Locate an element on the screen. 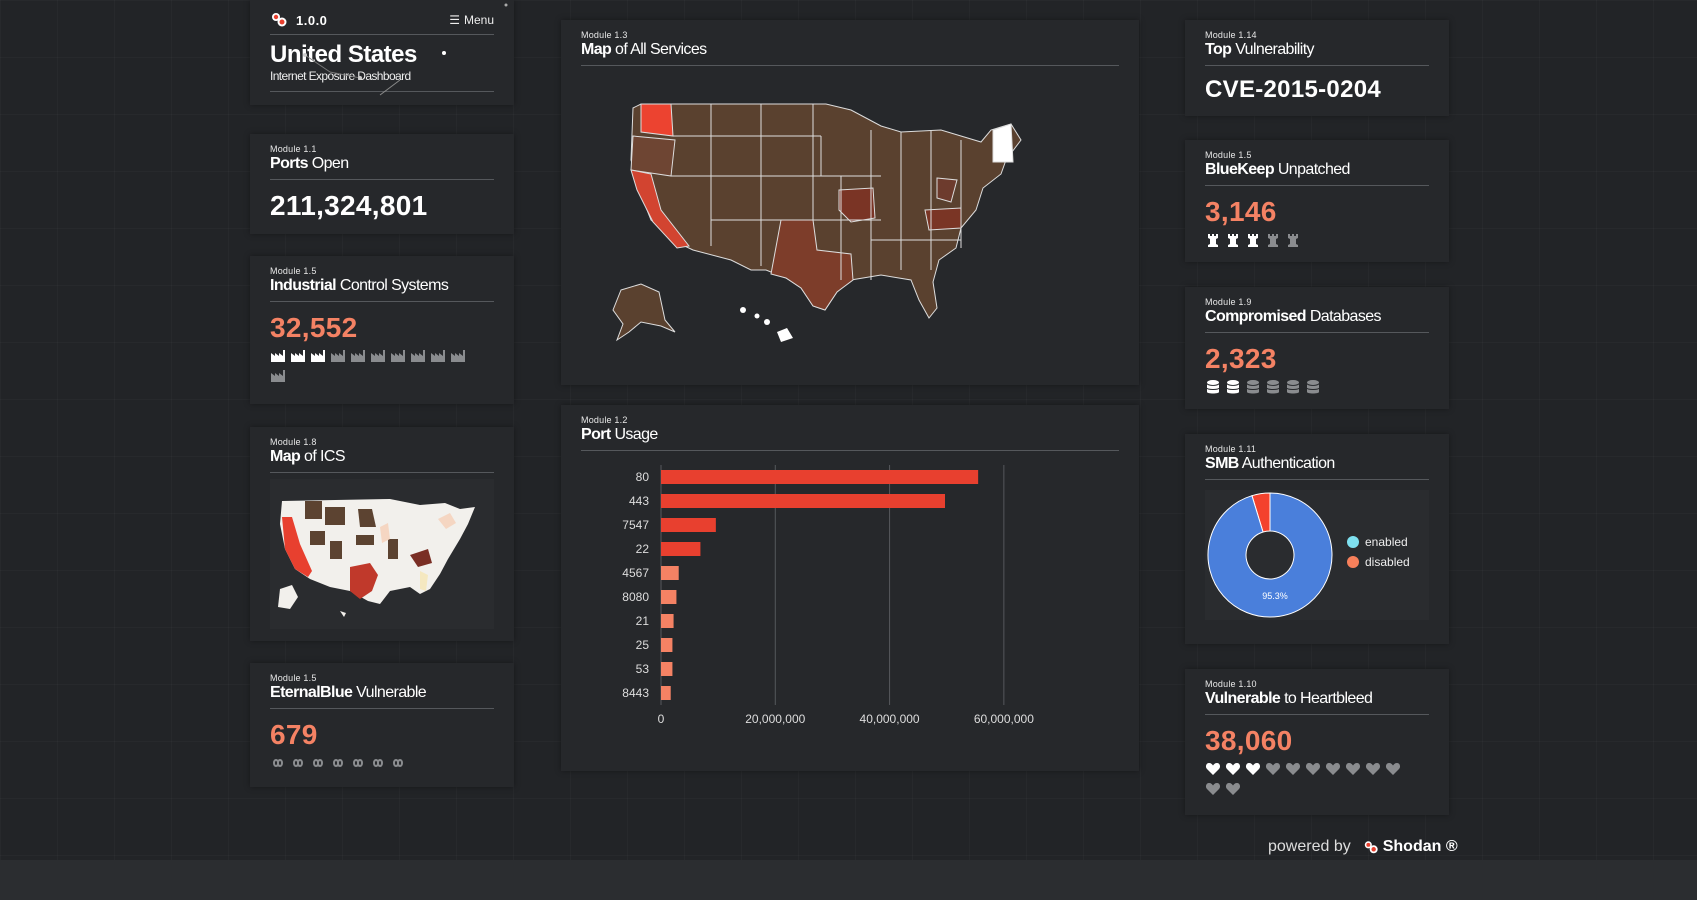 Image resolution: width=1697 pixels, height=900 pixels. module-title: Ports Open is located at coordinates (382, 167).